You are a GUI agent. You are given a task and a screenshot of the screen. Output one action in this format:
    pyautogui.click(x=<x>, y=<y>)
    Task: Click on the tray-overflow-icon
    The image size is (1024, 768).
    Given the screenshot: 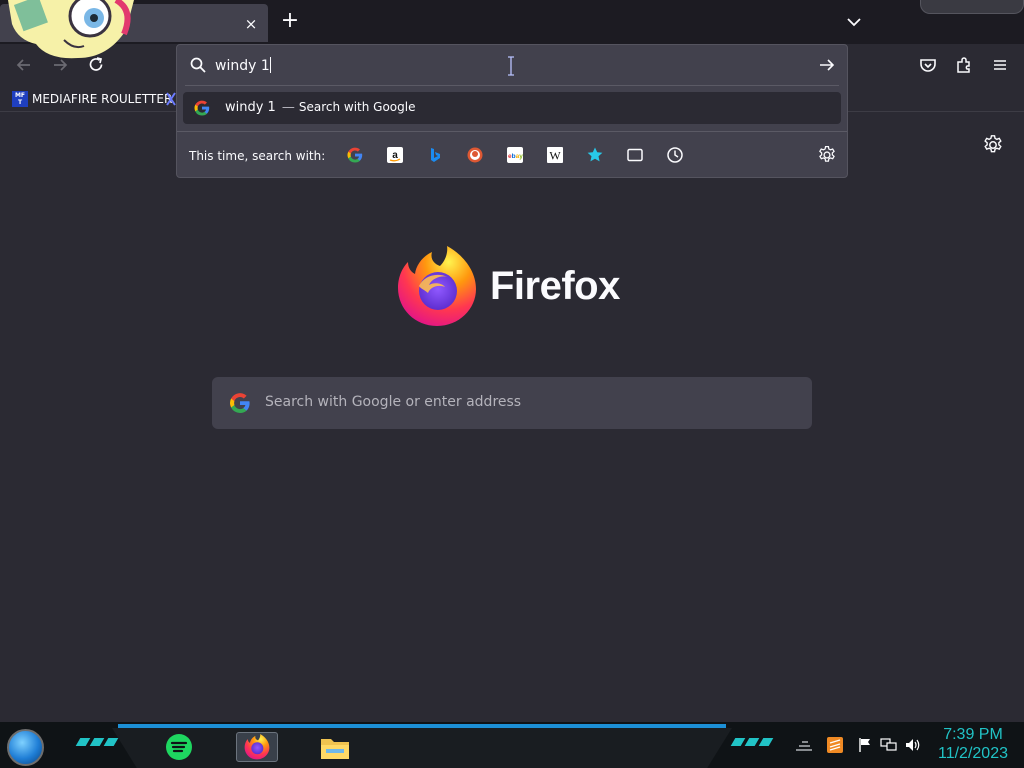 What is the action you would take?
    pyautogui.click(x=803, y=745)
    